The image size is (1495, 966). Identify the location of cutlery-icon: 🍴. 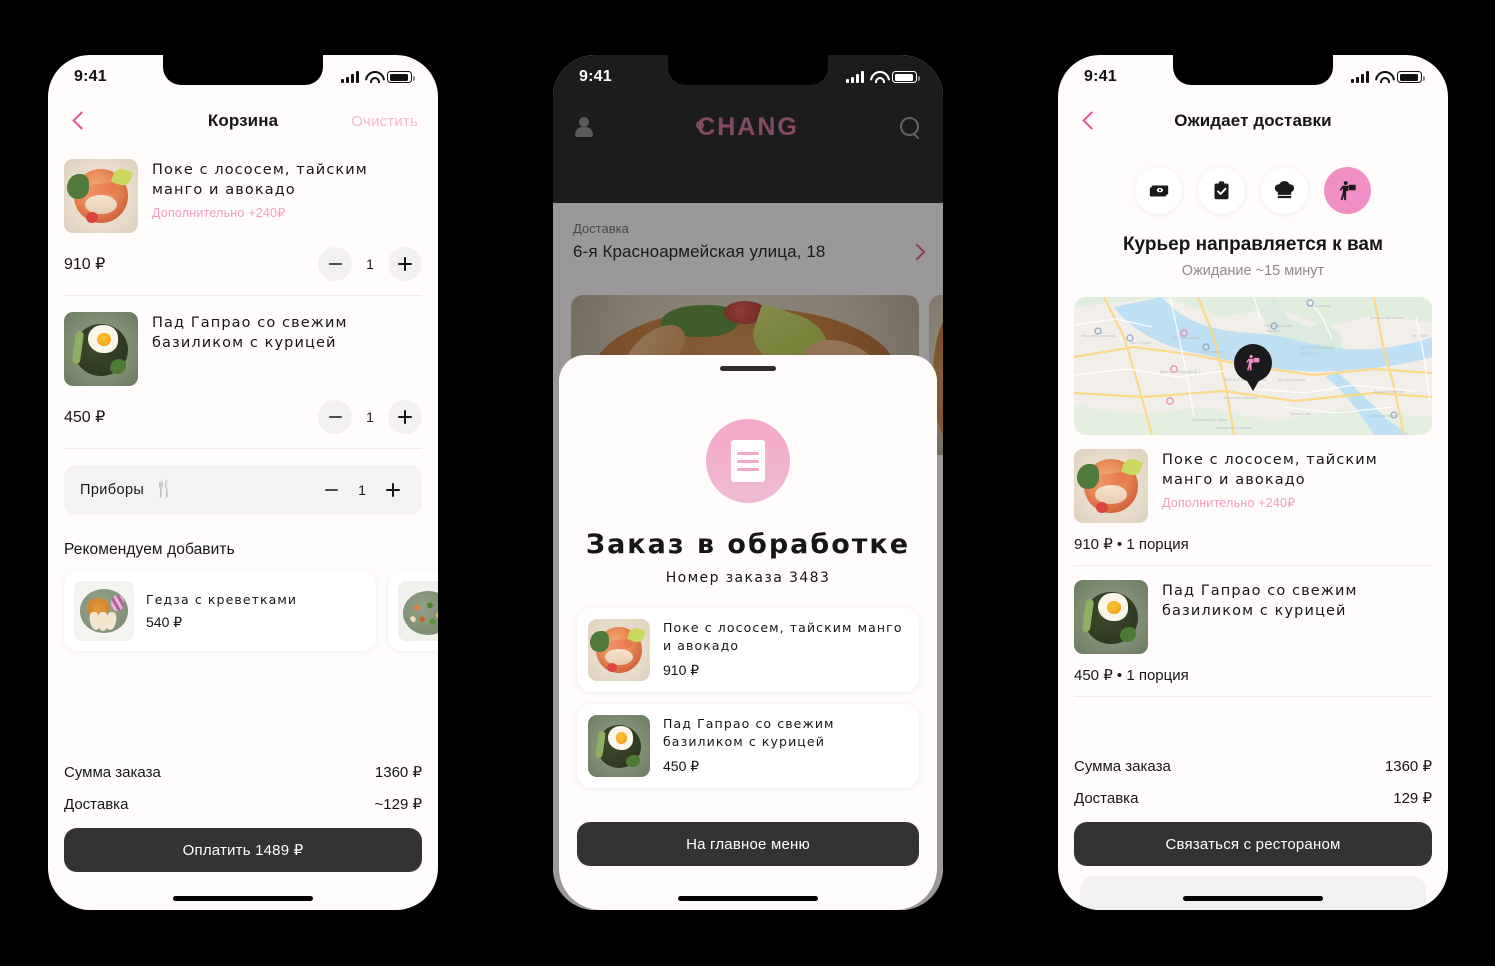
(164, 489).